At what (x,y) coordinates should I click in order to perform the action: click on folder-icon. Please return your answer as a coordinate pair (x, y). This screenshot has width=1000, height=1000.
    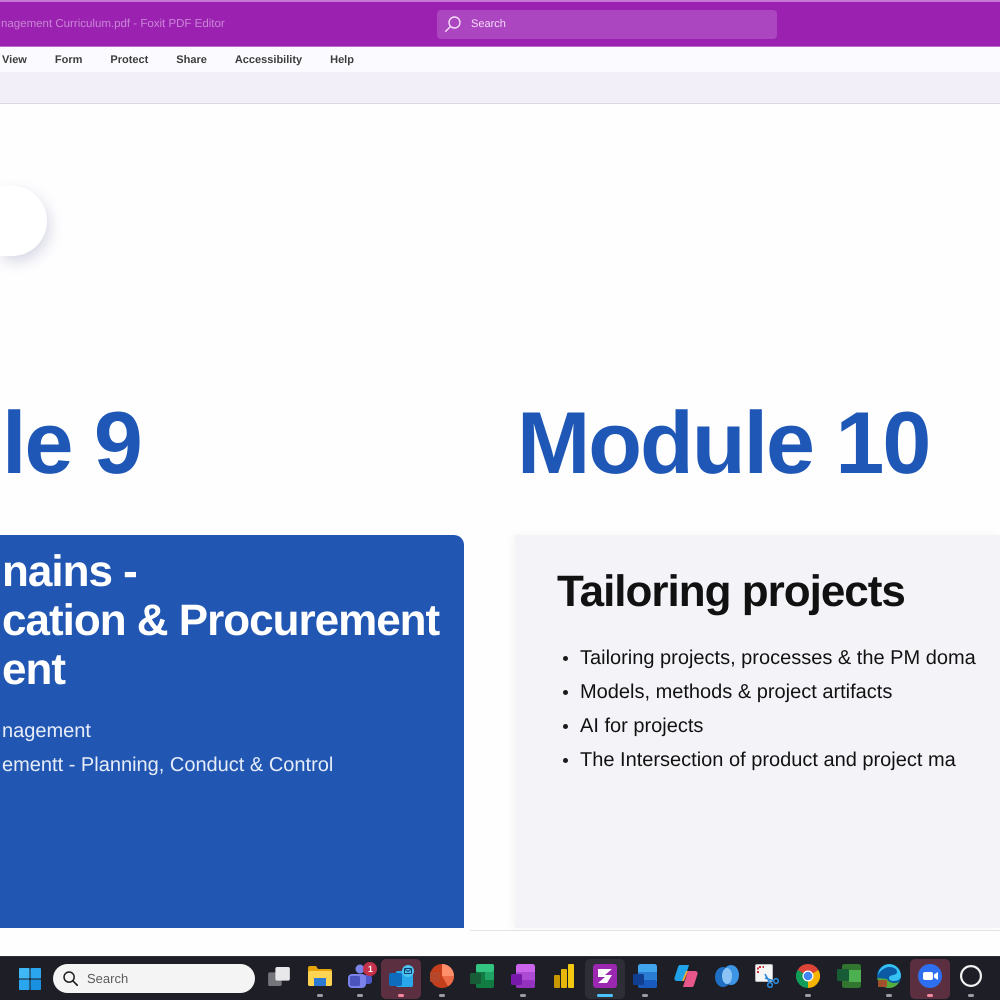
    Looking at the image, I should click on (320, 976).